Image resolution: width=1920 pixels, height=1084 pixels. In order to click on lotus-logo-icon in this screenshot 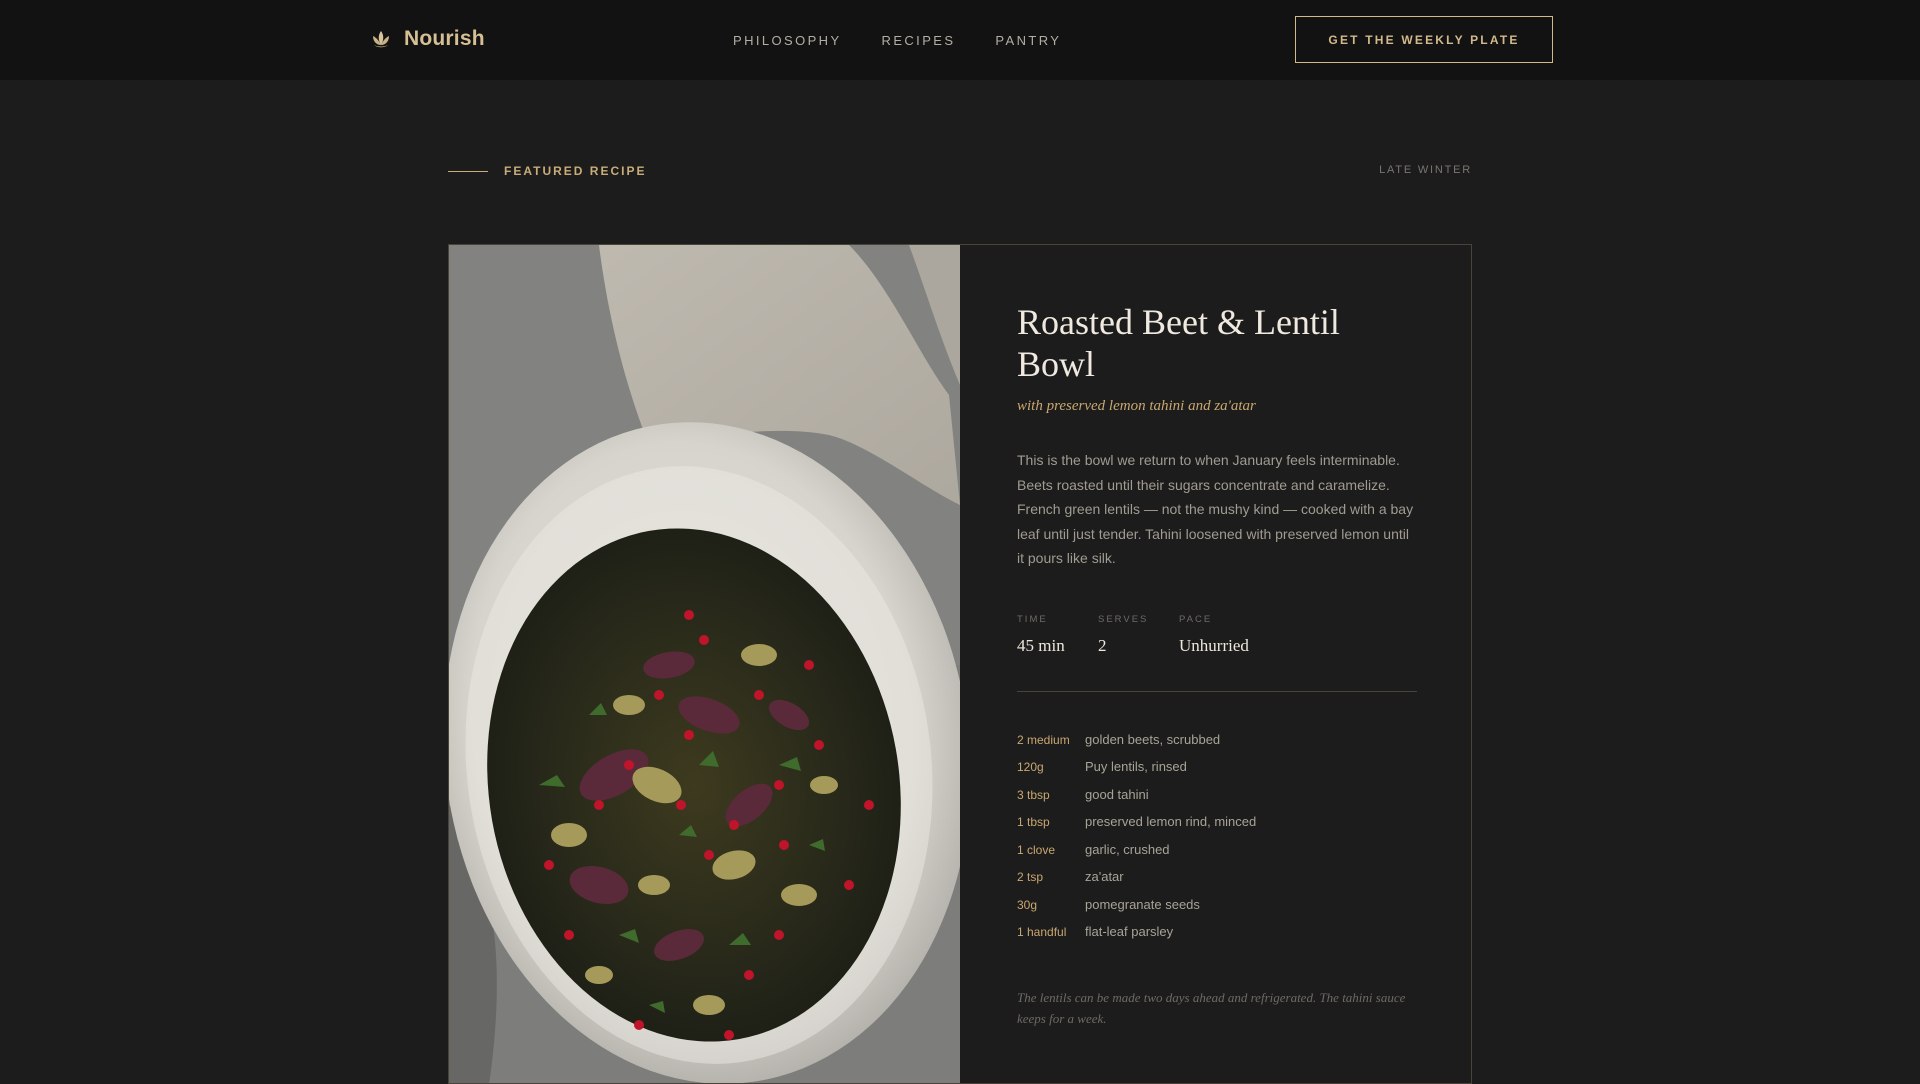, I will do `click(381, 39)`.